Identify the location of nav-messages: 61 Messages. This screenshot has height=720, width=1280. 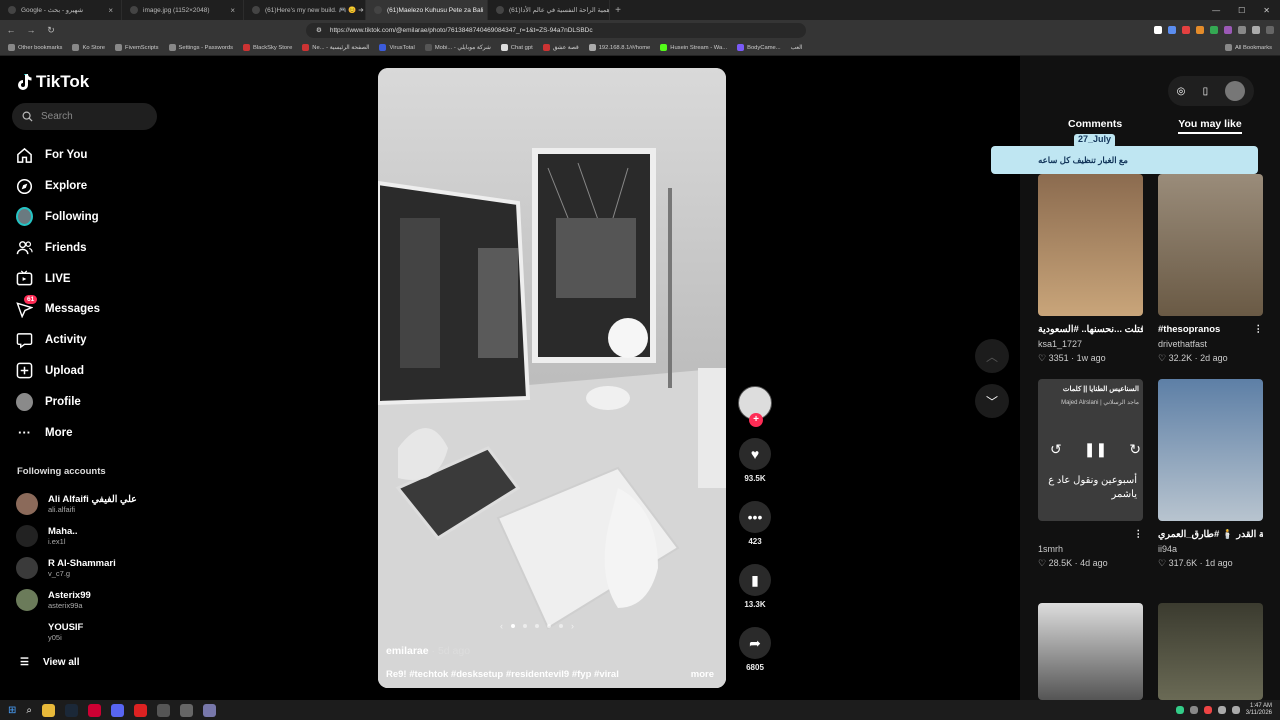
(58, 309).